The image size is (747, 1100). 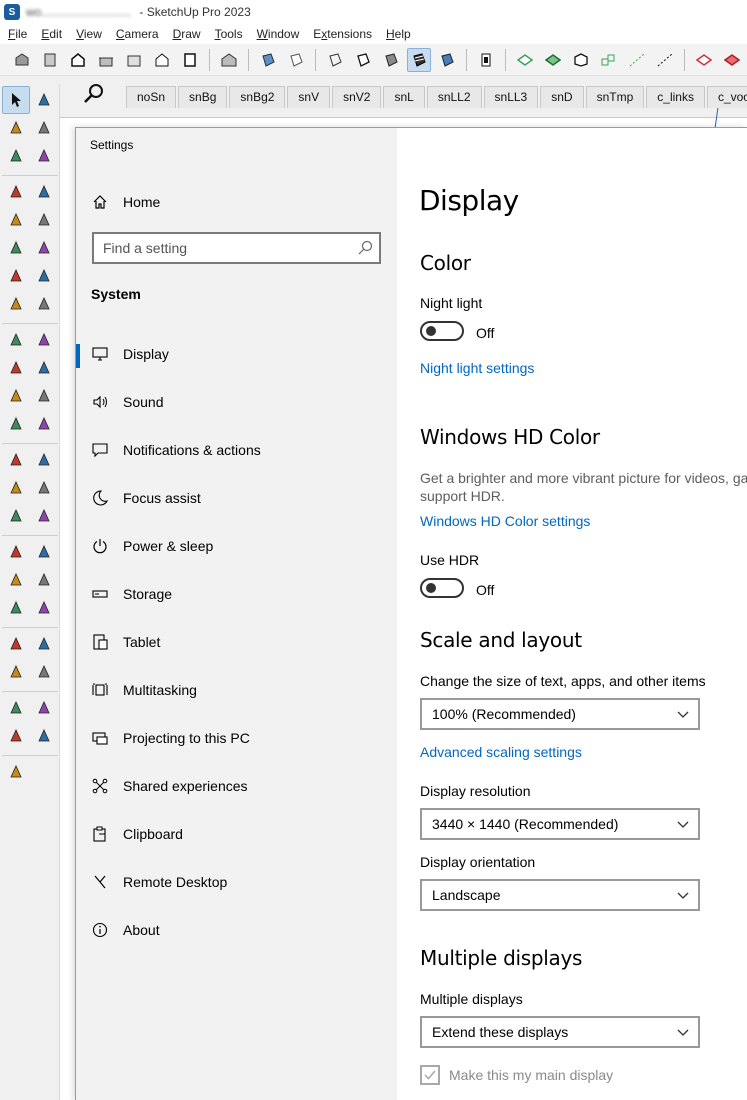 What do you see at coordinates (581, 60) in the screenshot?
I see `component-box-icon` at bounding box center [581, 60].